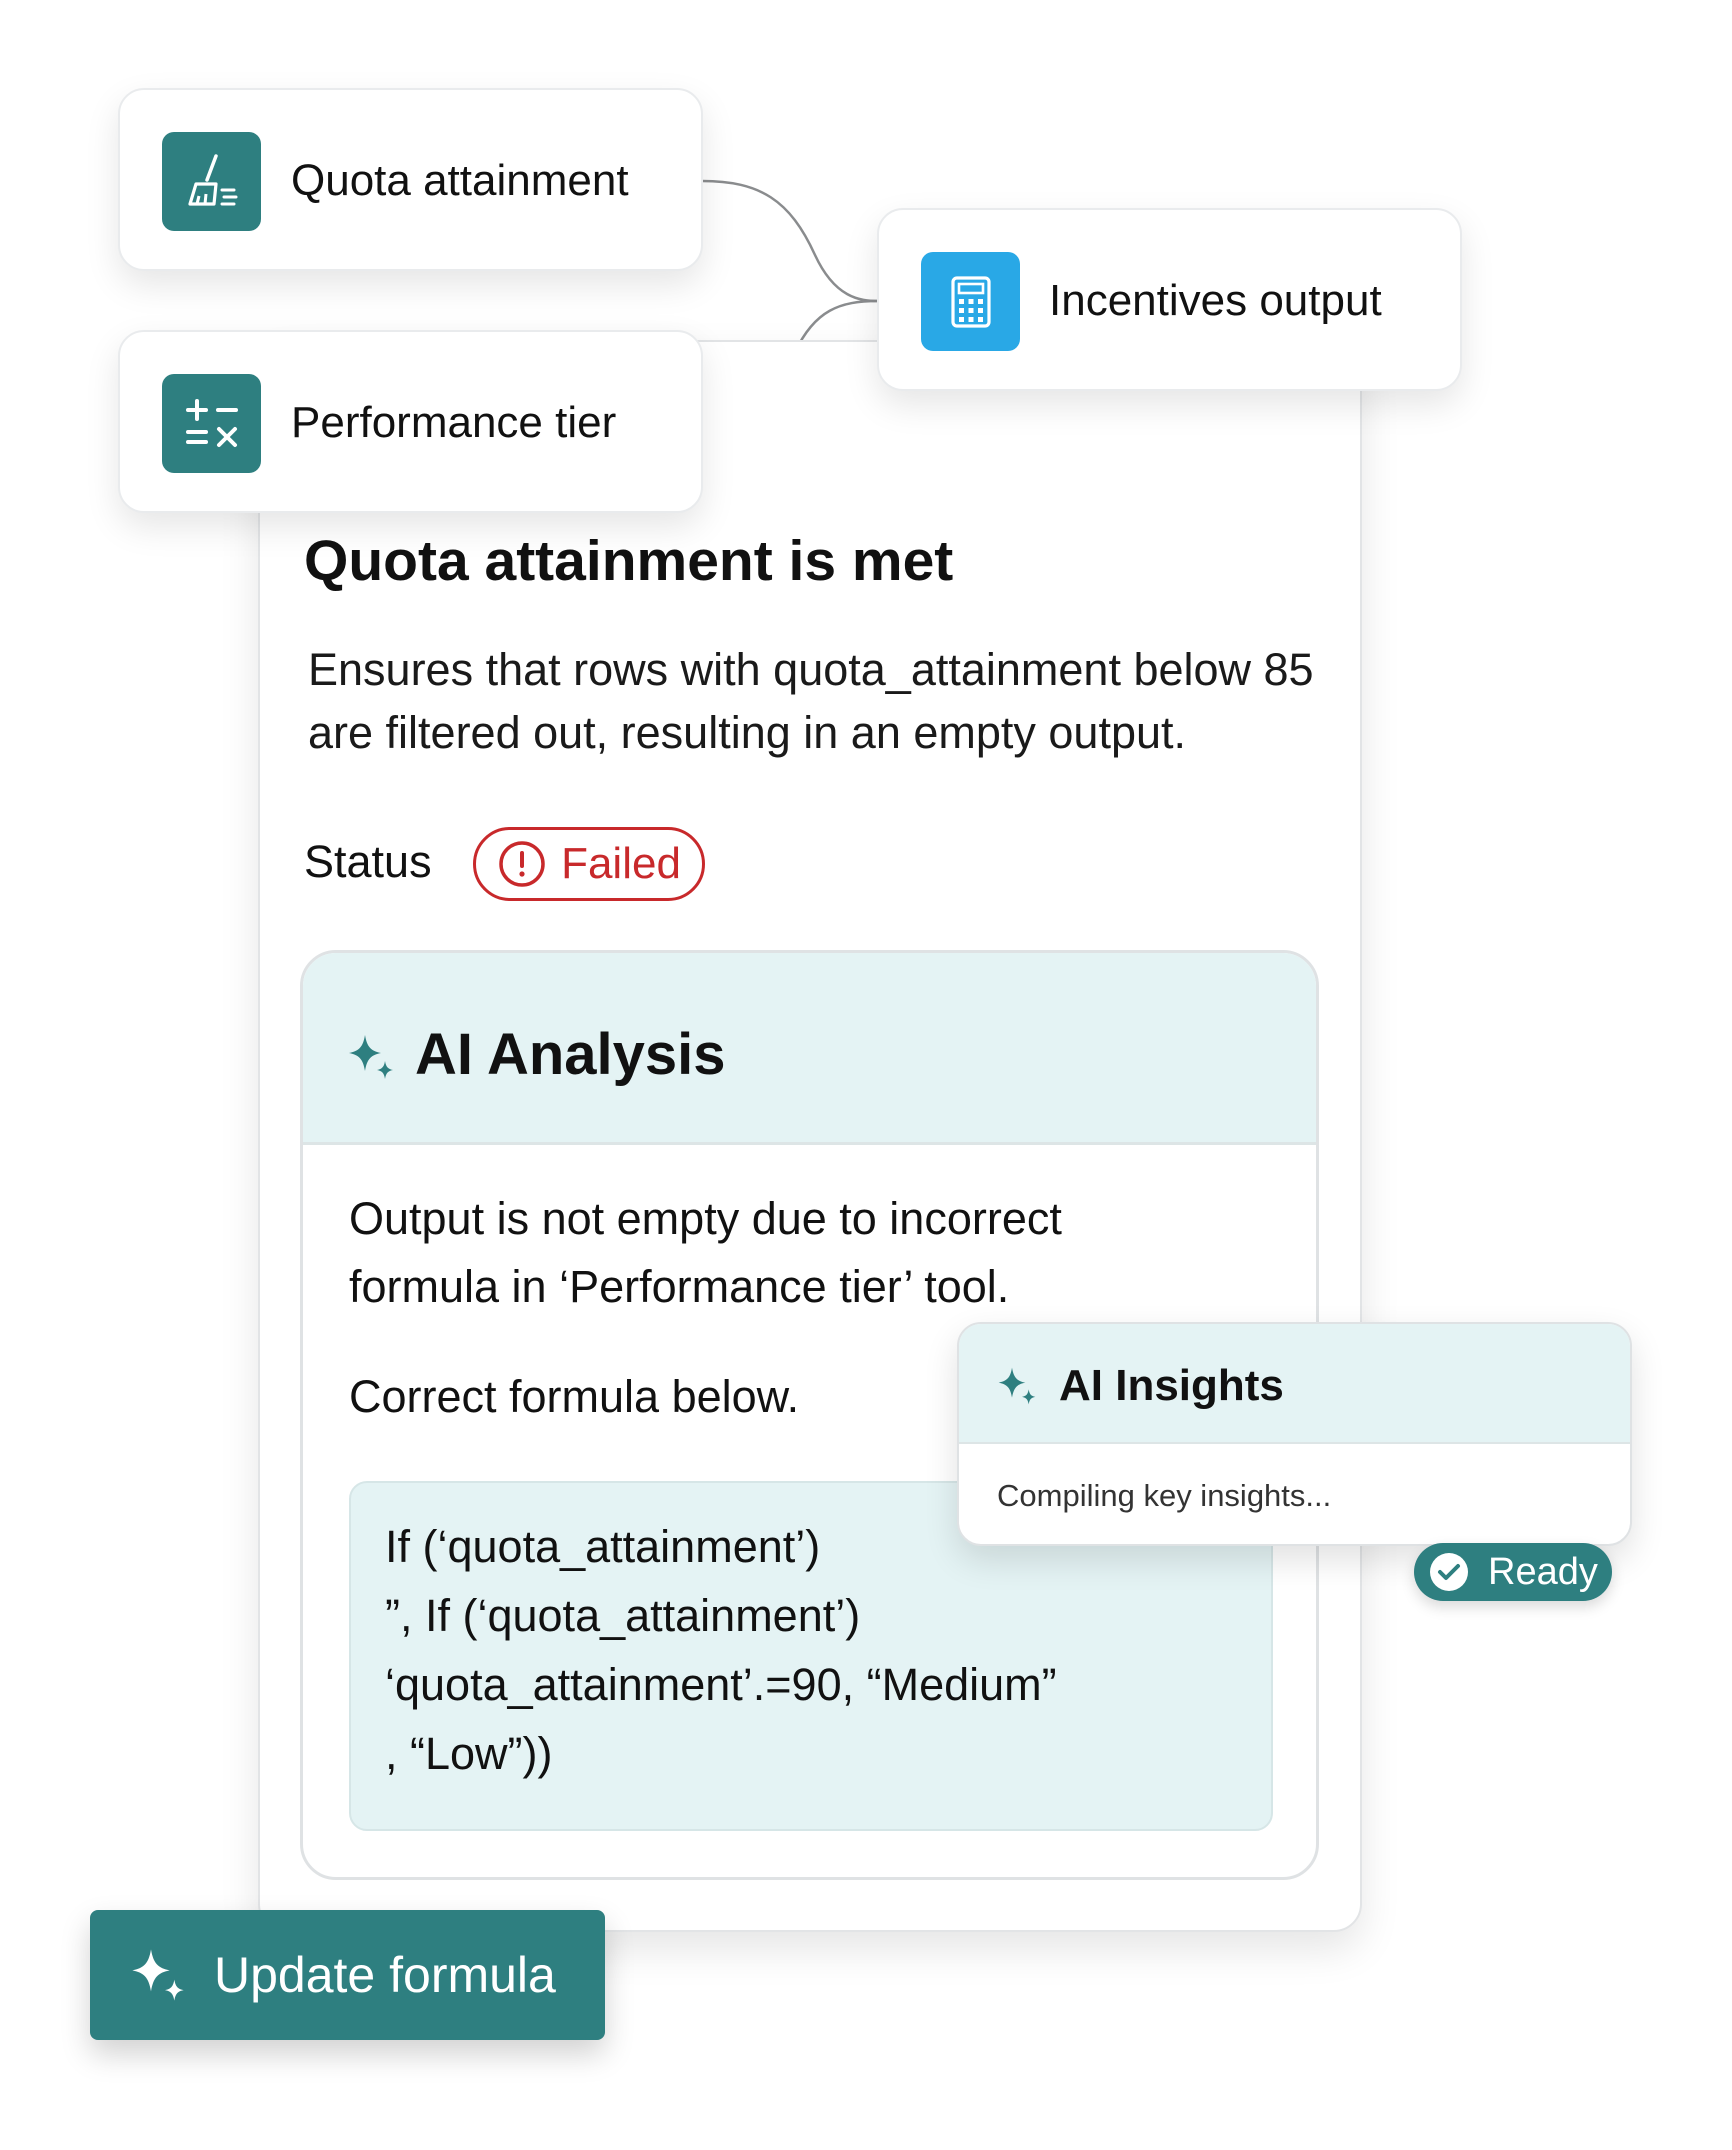  What do you see at coordinates (385, 1975) in the screenshot?
I see `update-formula-label: Update formula` at bounding box center [385, 1975].